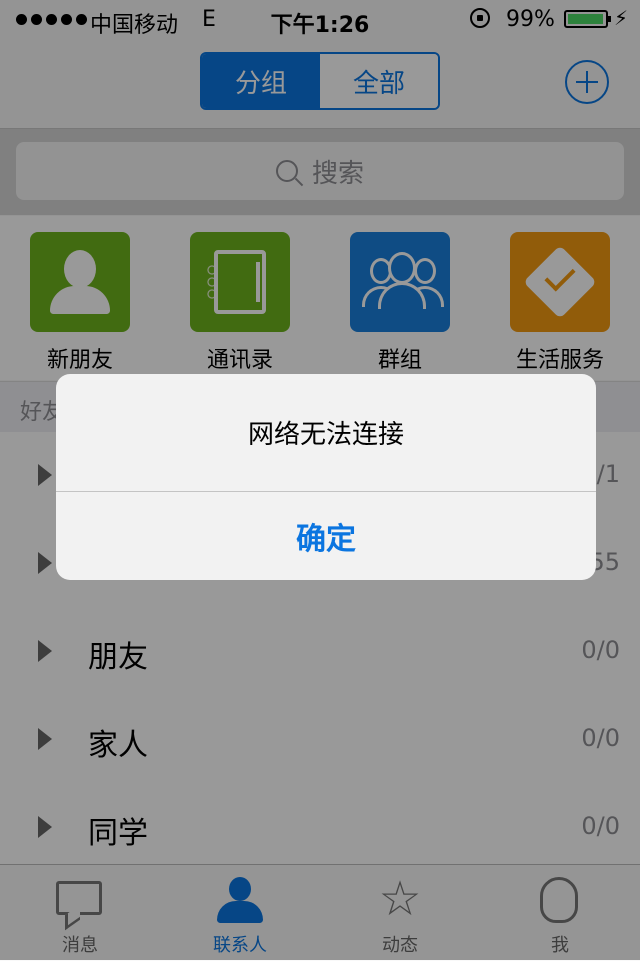 This screenshot has width=640, height=961. What do you see at coordinates (326, 433) in the screenshot?
I see `alert-message: 网络无法连接` at bounding box center [326, 433].